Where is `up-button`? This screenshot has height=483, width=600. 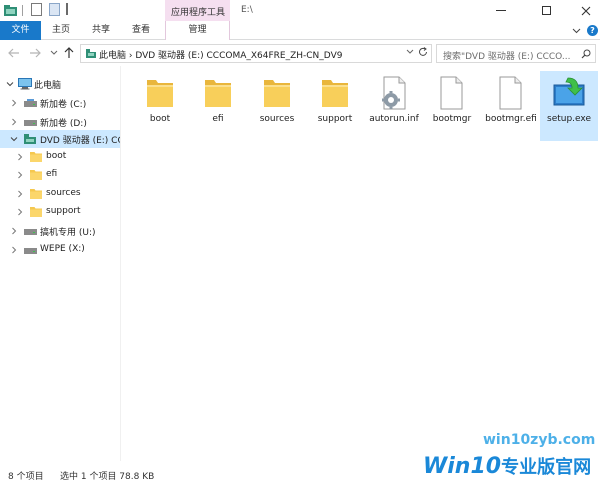 up-button is located at coordinates (69, 53).